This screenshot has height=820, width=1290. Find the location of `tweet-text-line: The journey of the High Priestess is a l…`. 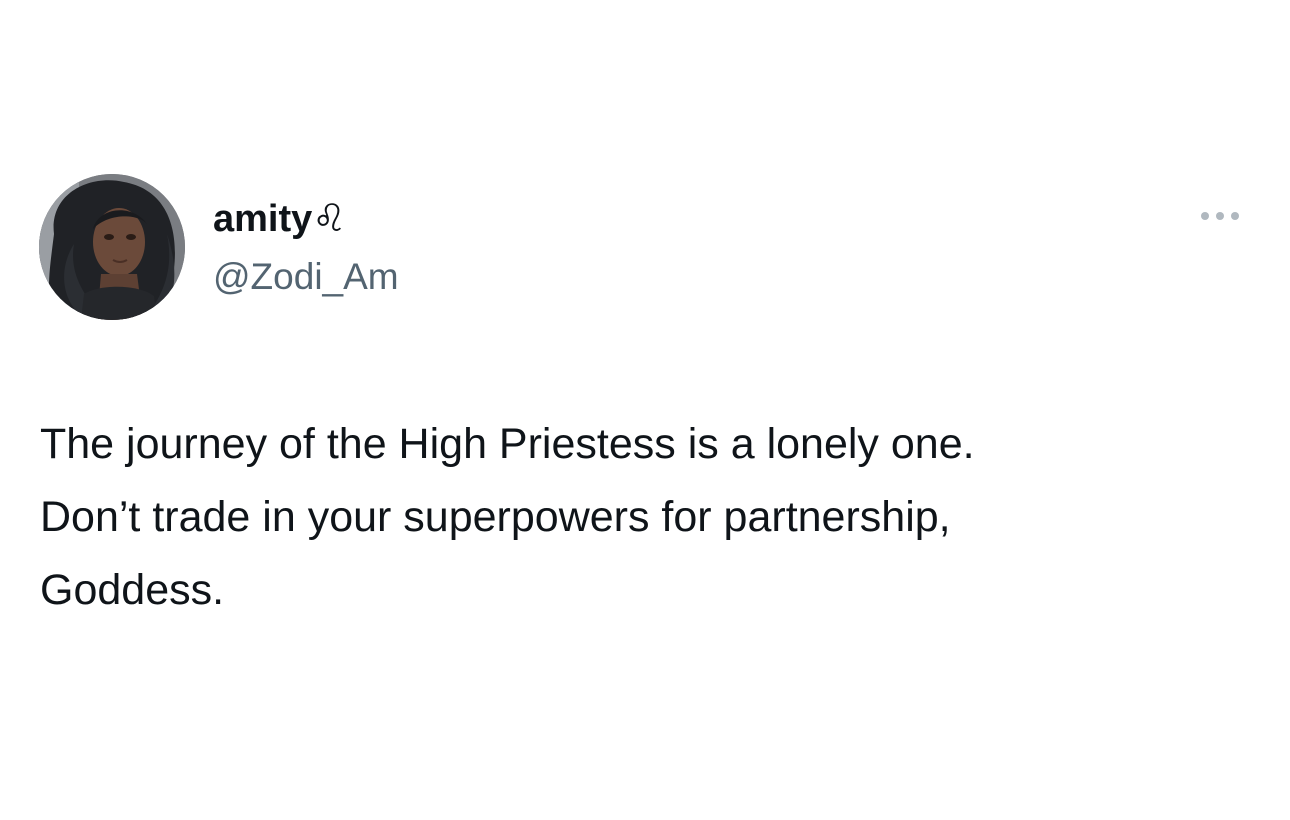

tweet-text-line: The journey of the High Priestess is a l… is located at coordinates (507, 444).